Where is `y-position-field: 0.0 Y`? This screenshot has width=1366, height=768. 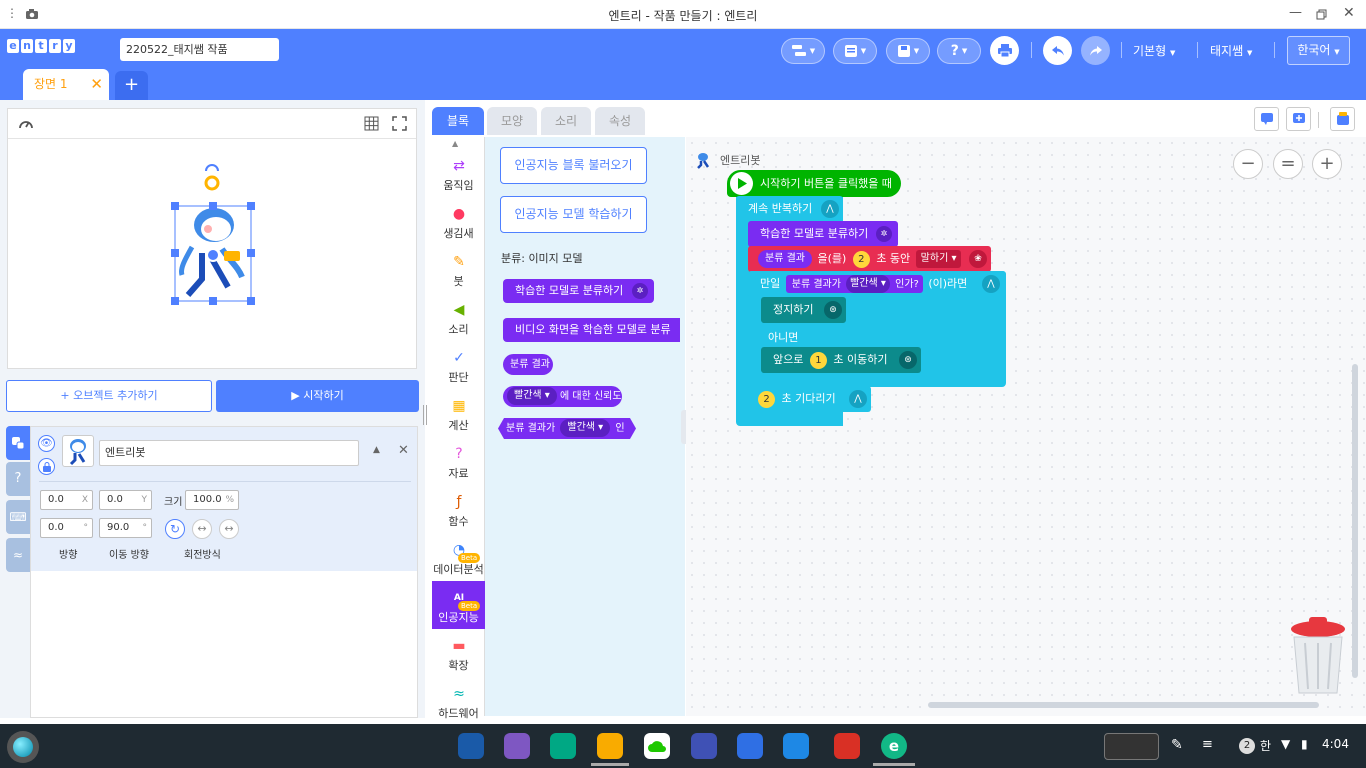 y-position-field: 0.0 Y is located at coordinates (125, 500).